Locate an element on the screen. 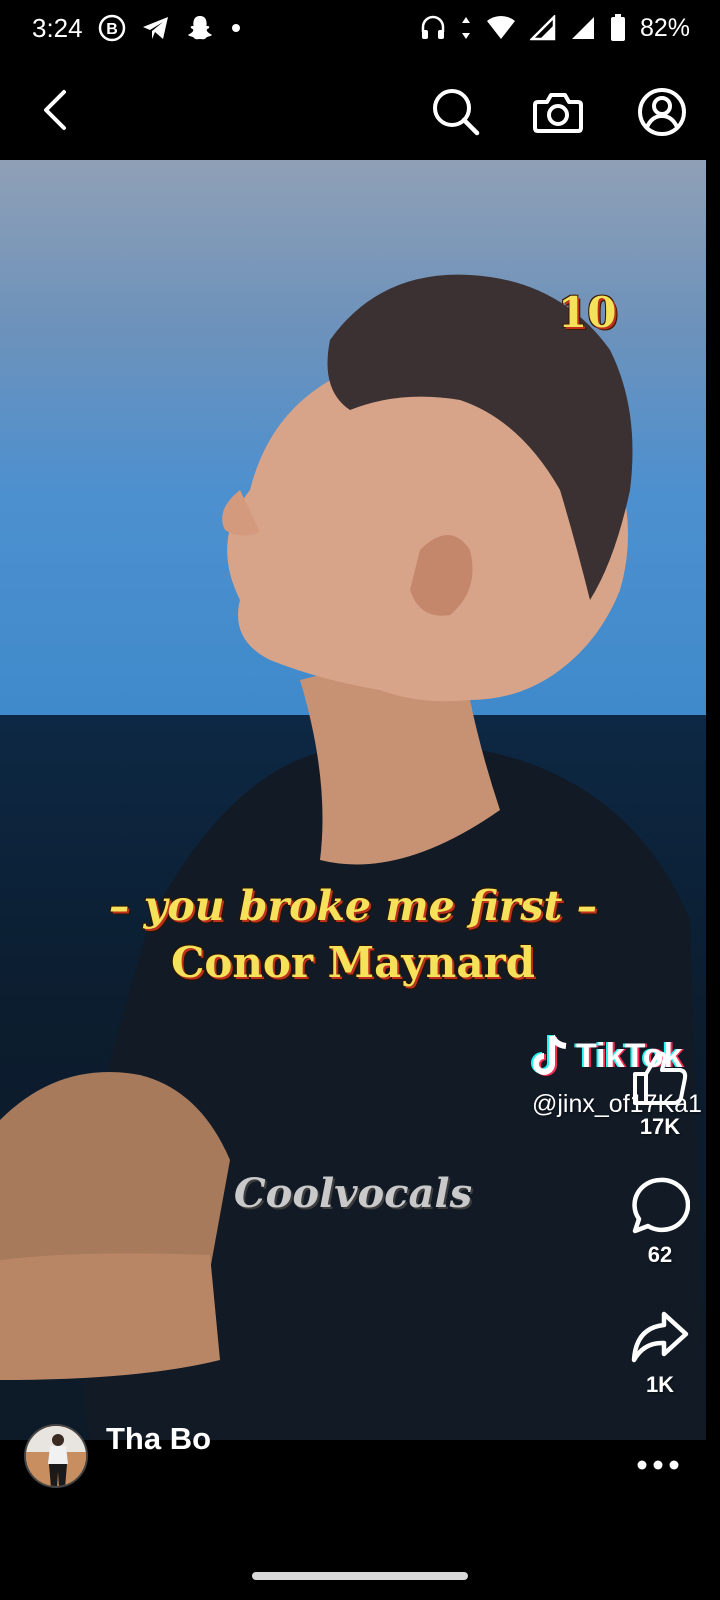  top-app-bar is located at coordinates (360, 110).